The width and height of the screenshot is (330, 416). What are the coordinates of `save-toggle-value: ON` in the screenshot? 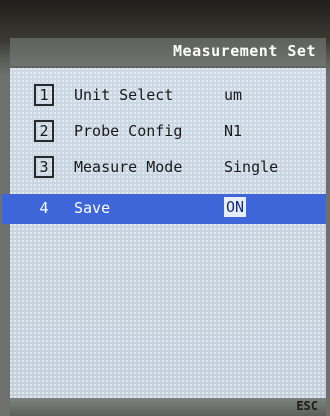 It's located at (235, 207).